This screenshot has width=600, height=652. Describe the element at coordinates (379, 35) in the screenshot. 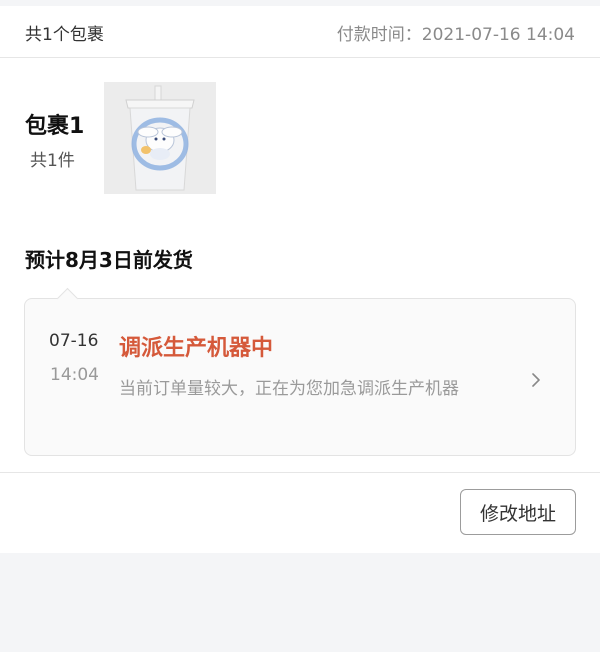

I see `payment-time-label: 付款时间：` at that location.